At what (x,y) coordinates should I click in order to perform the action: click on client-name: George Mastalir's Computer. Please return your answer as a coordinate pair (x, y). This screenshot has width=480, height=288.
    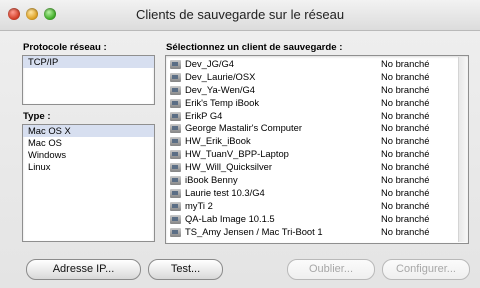
    Looking at the image, I should click on (243, 128).